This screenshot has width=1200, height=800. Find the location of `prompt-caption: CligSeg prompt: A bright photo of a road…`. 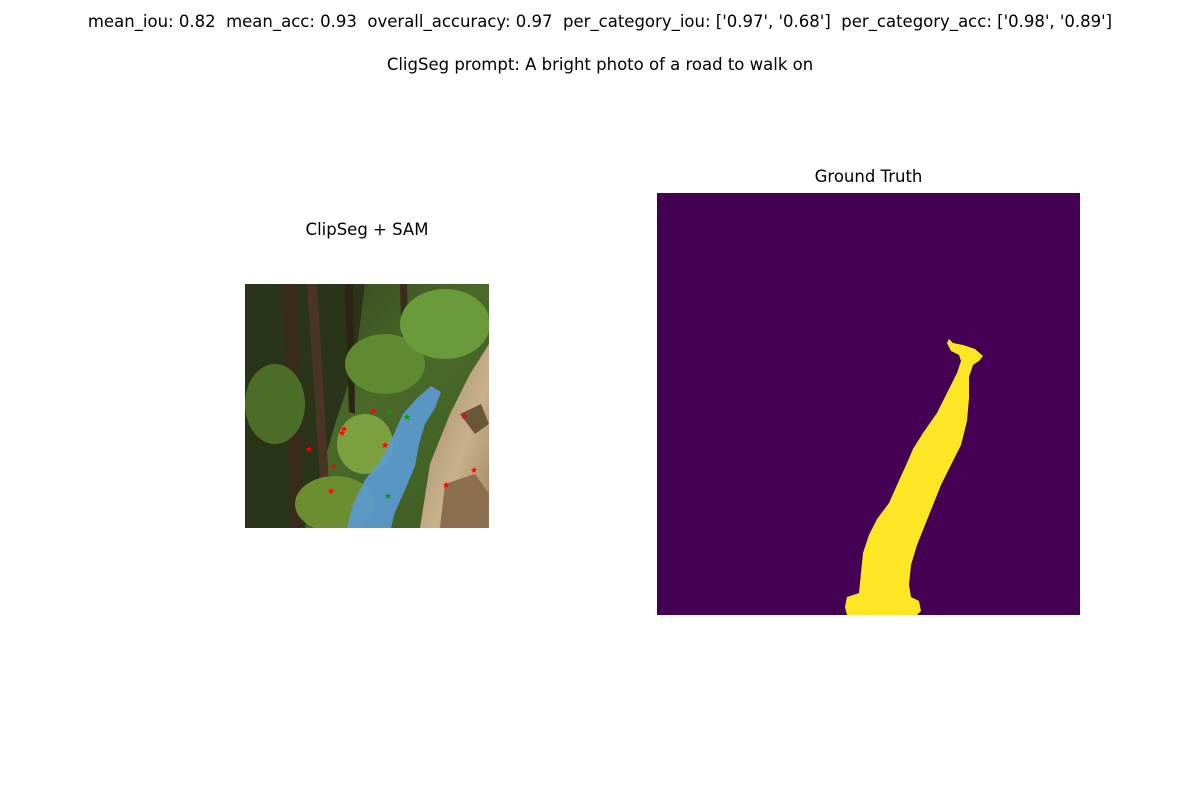

prompt-caption: CligSeg prompt: A bright photo of a road… is located at coordinates (600, 64).